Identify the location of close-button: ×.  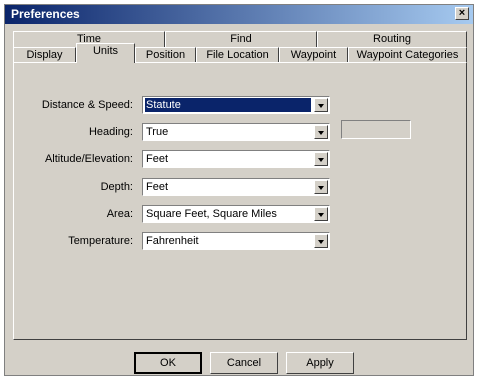
(462, 13).